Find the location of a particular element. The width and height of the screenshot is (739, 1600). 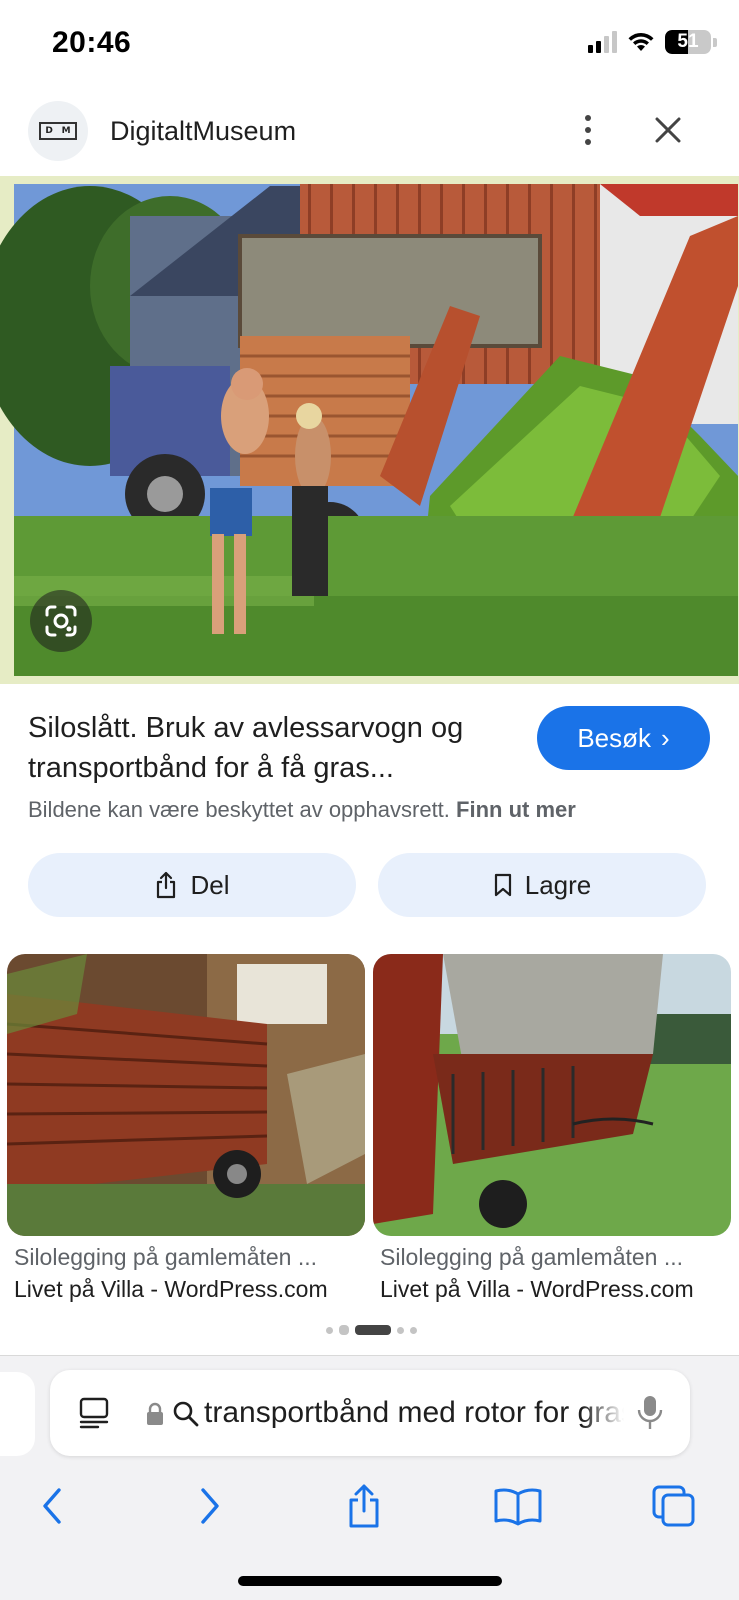

tabs-button is located at coordinates (674, 1506).